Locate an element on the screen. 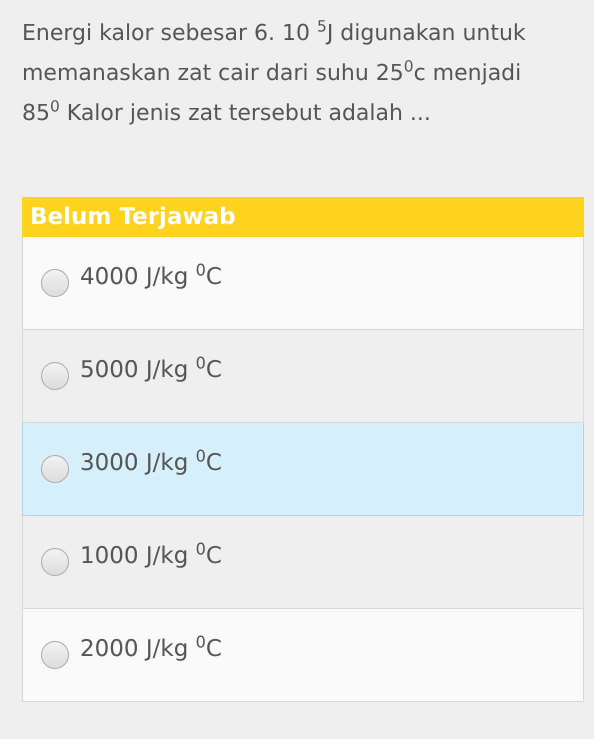  option-label: 5000 J/kg $^{0}$C is located at coordinates (151, 368).